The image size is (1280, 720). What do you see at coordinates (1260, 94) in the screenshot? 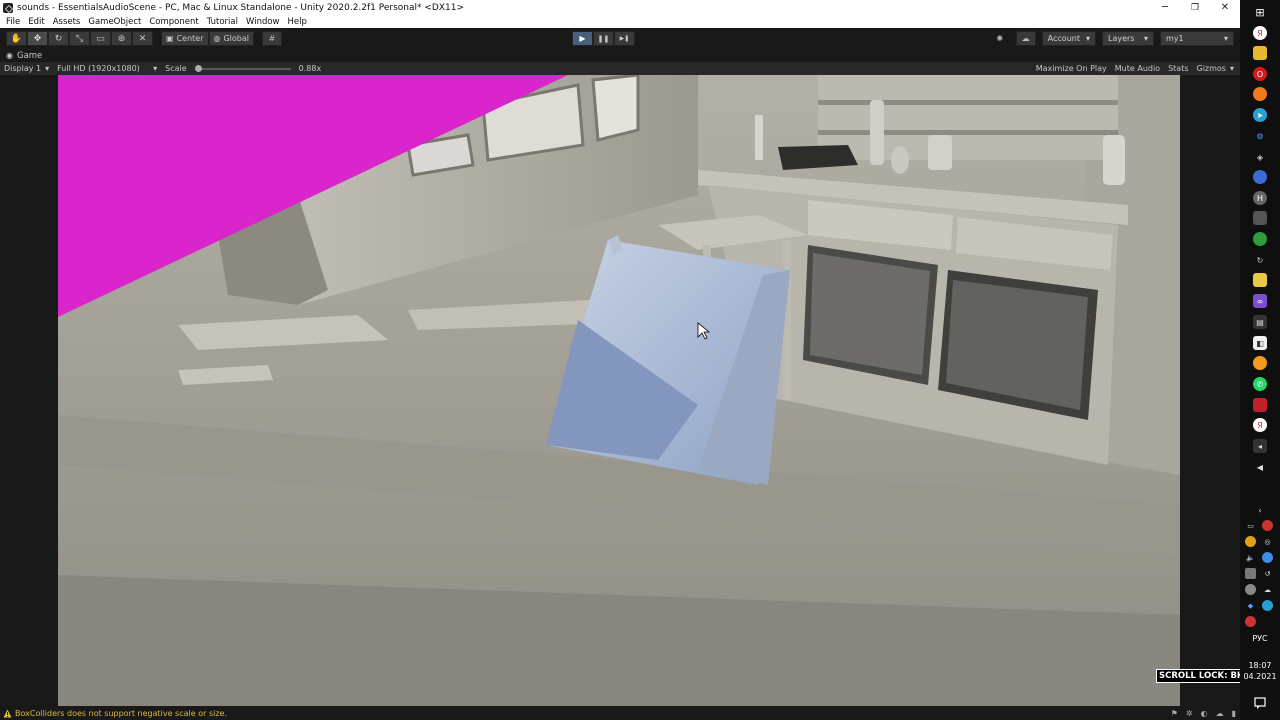
I see `firefox-icon` at bounding box center [1260, 94].